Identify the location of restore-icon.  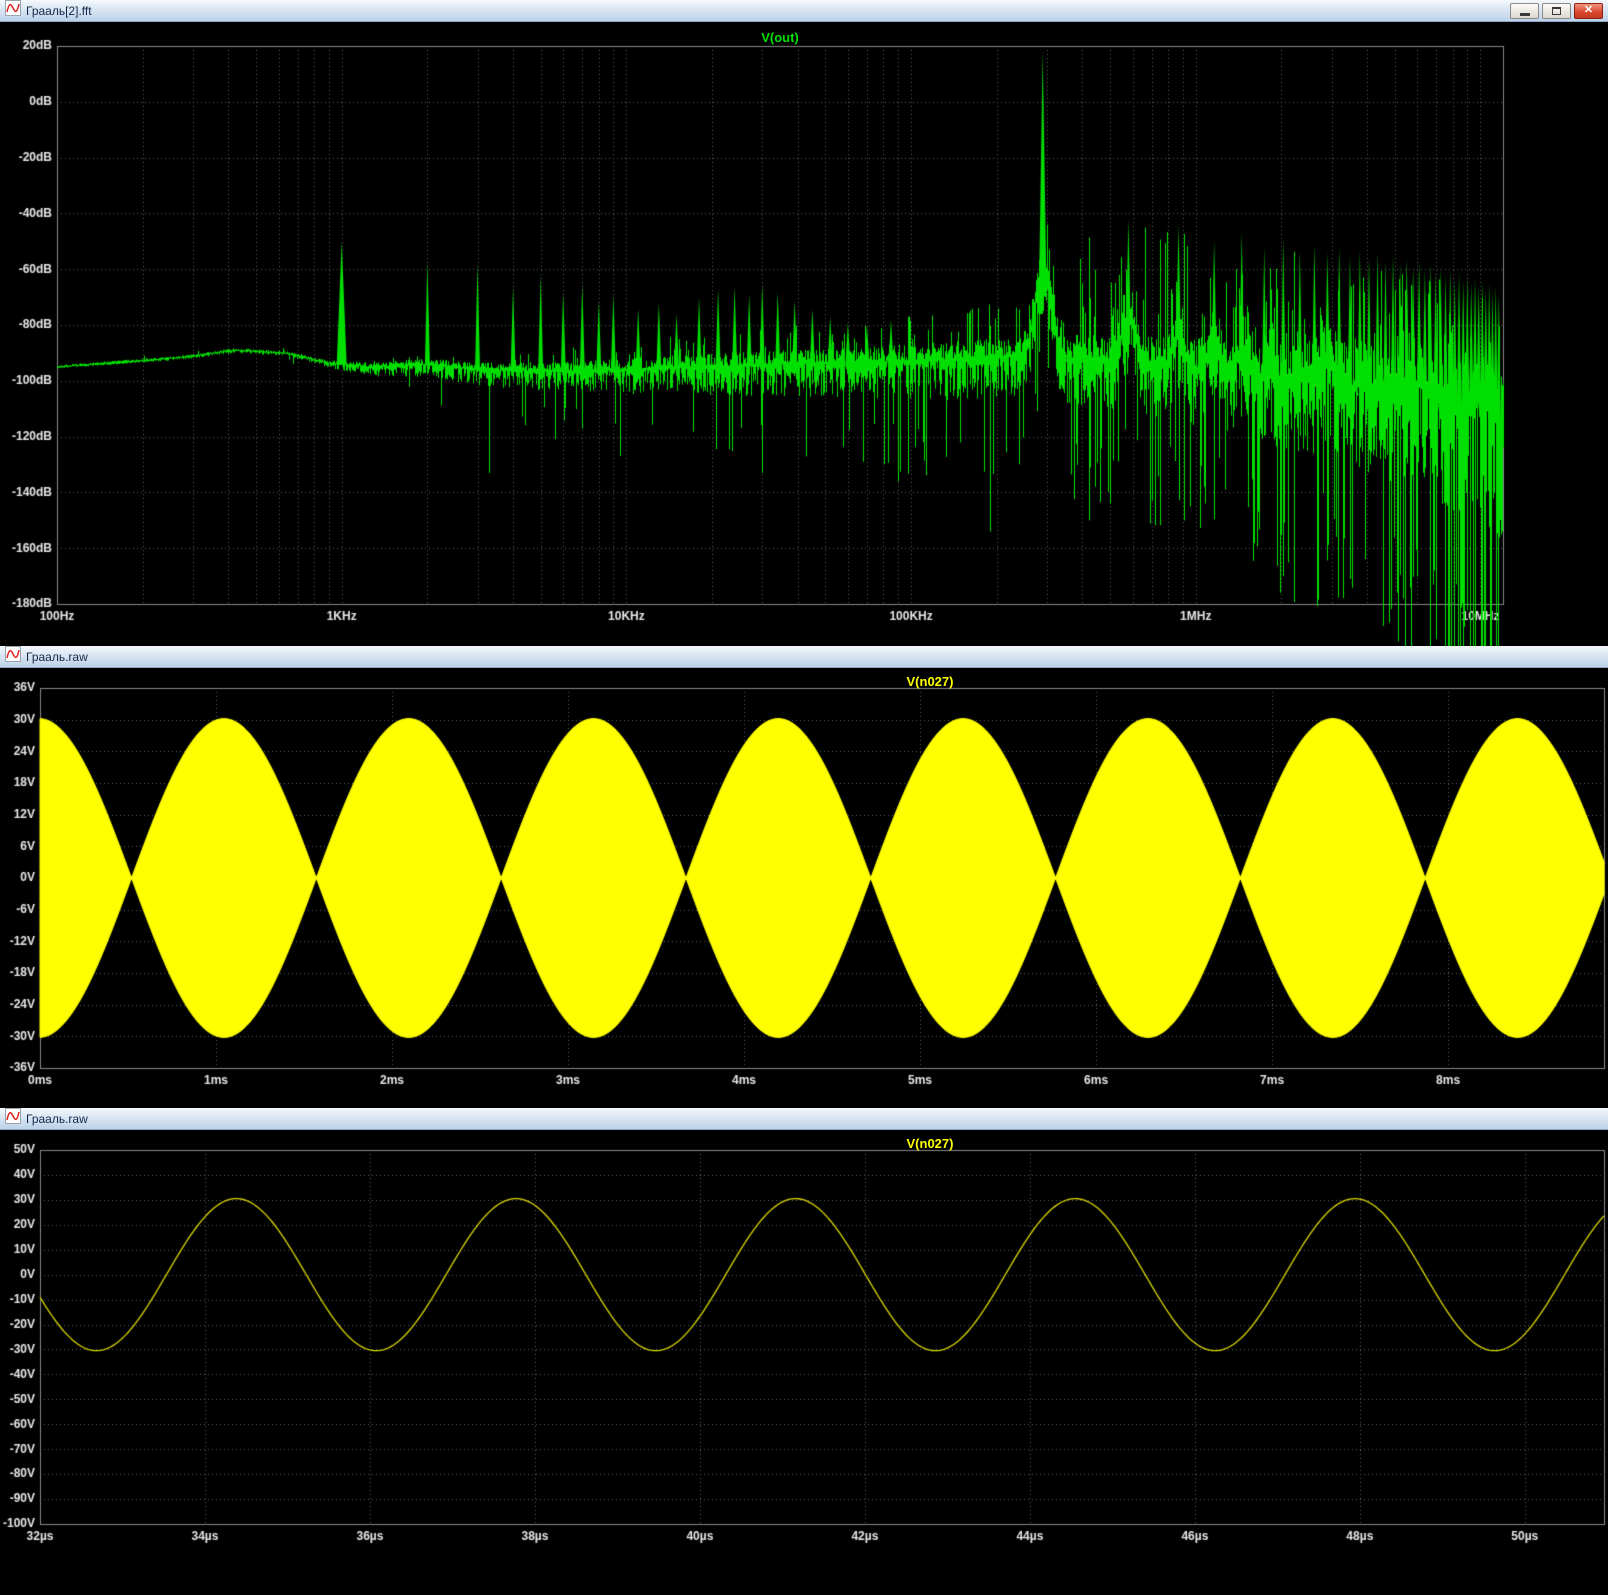
(1556, 10).